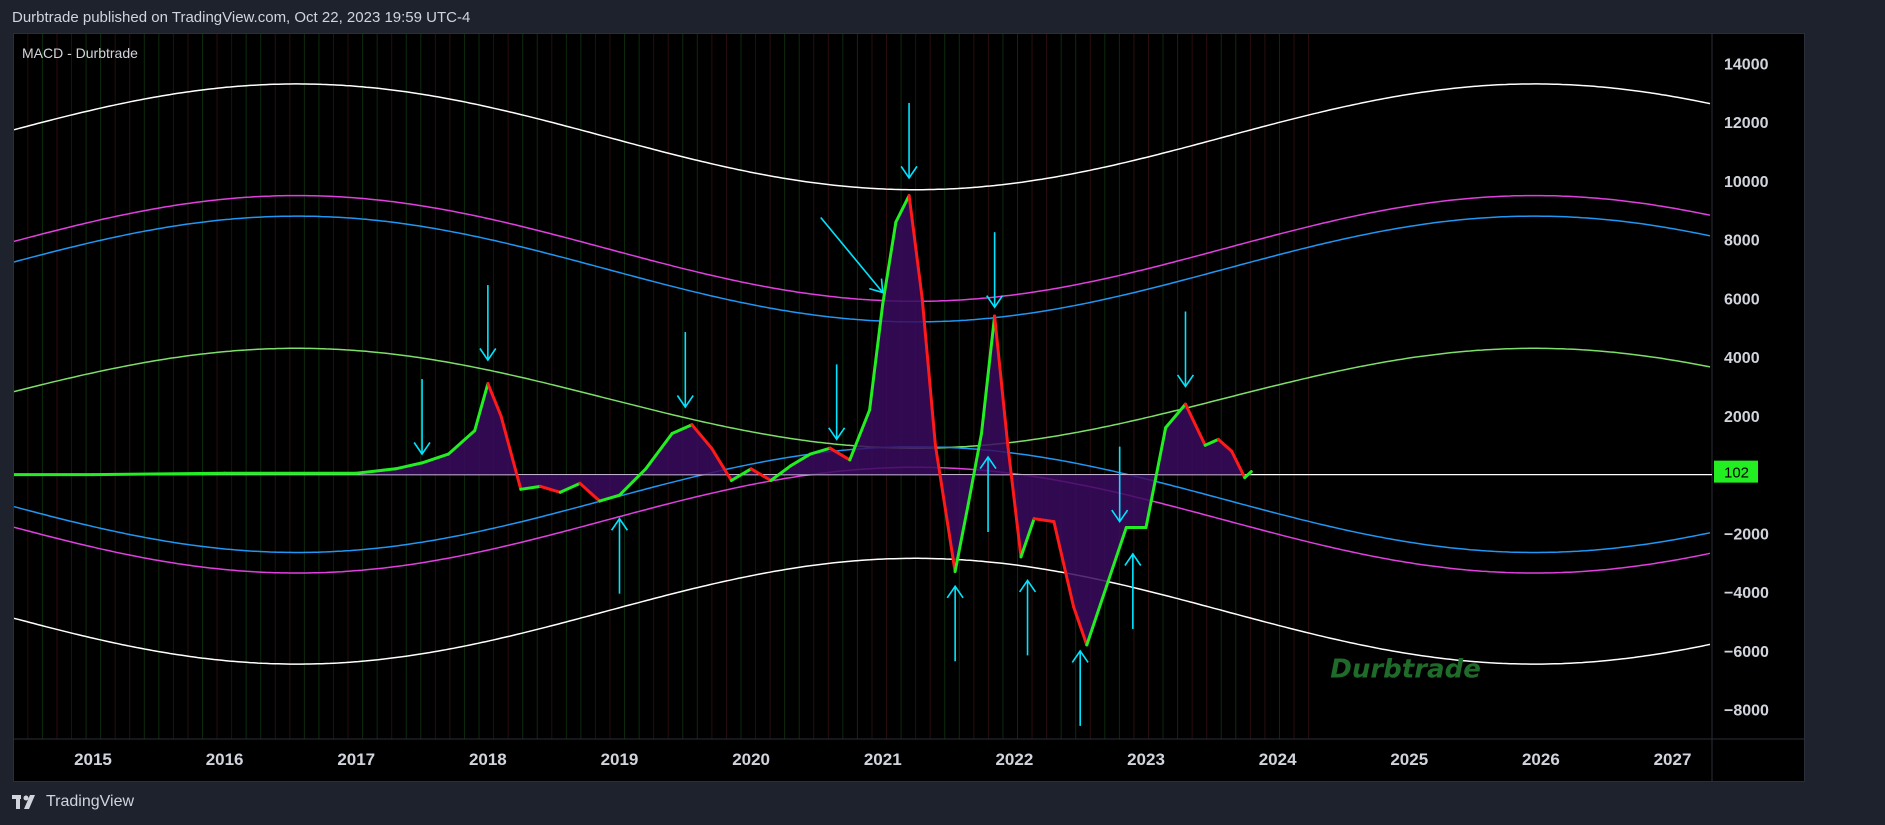  I want to click on y-tick-label: 8000, so click(1742, 241).